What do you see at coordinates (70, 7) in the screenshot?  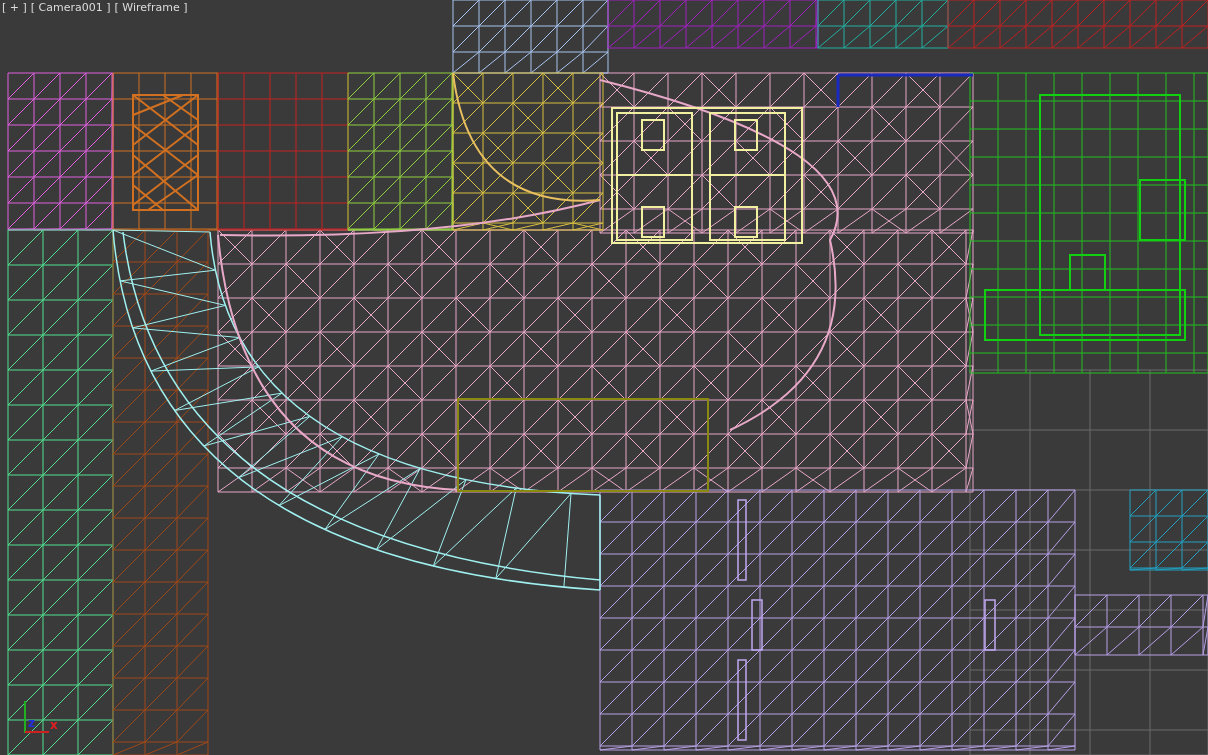 I see `camera-label: [ Camera001 ]` at bounding box center [70, 7].